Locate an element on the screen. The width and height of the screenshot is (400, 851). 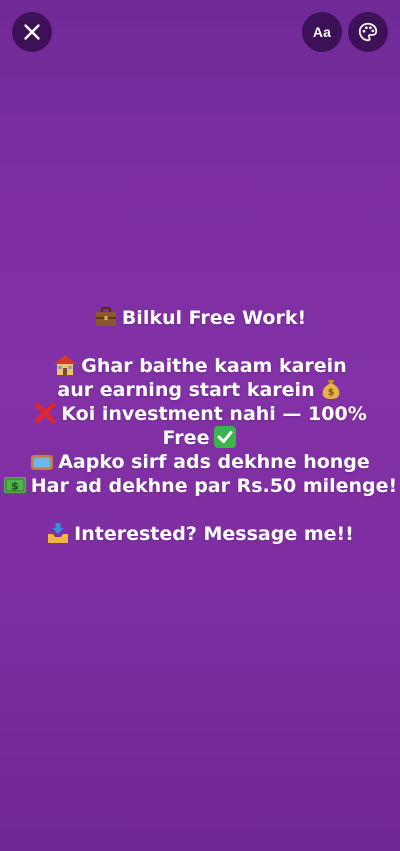
text-line-4: Koi investment nahi — 100% is located at coordinates (200, 414).